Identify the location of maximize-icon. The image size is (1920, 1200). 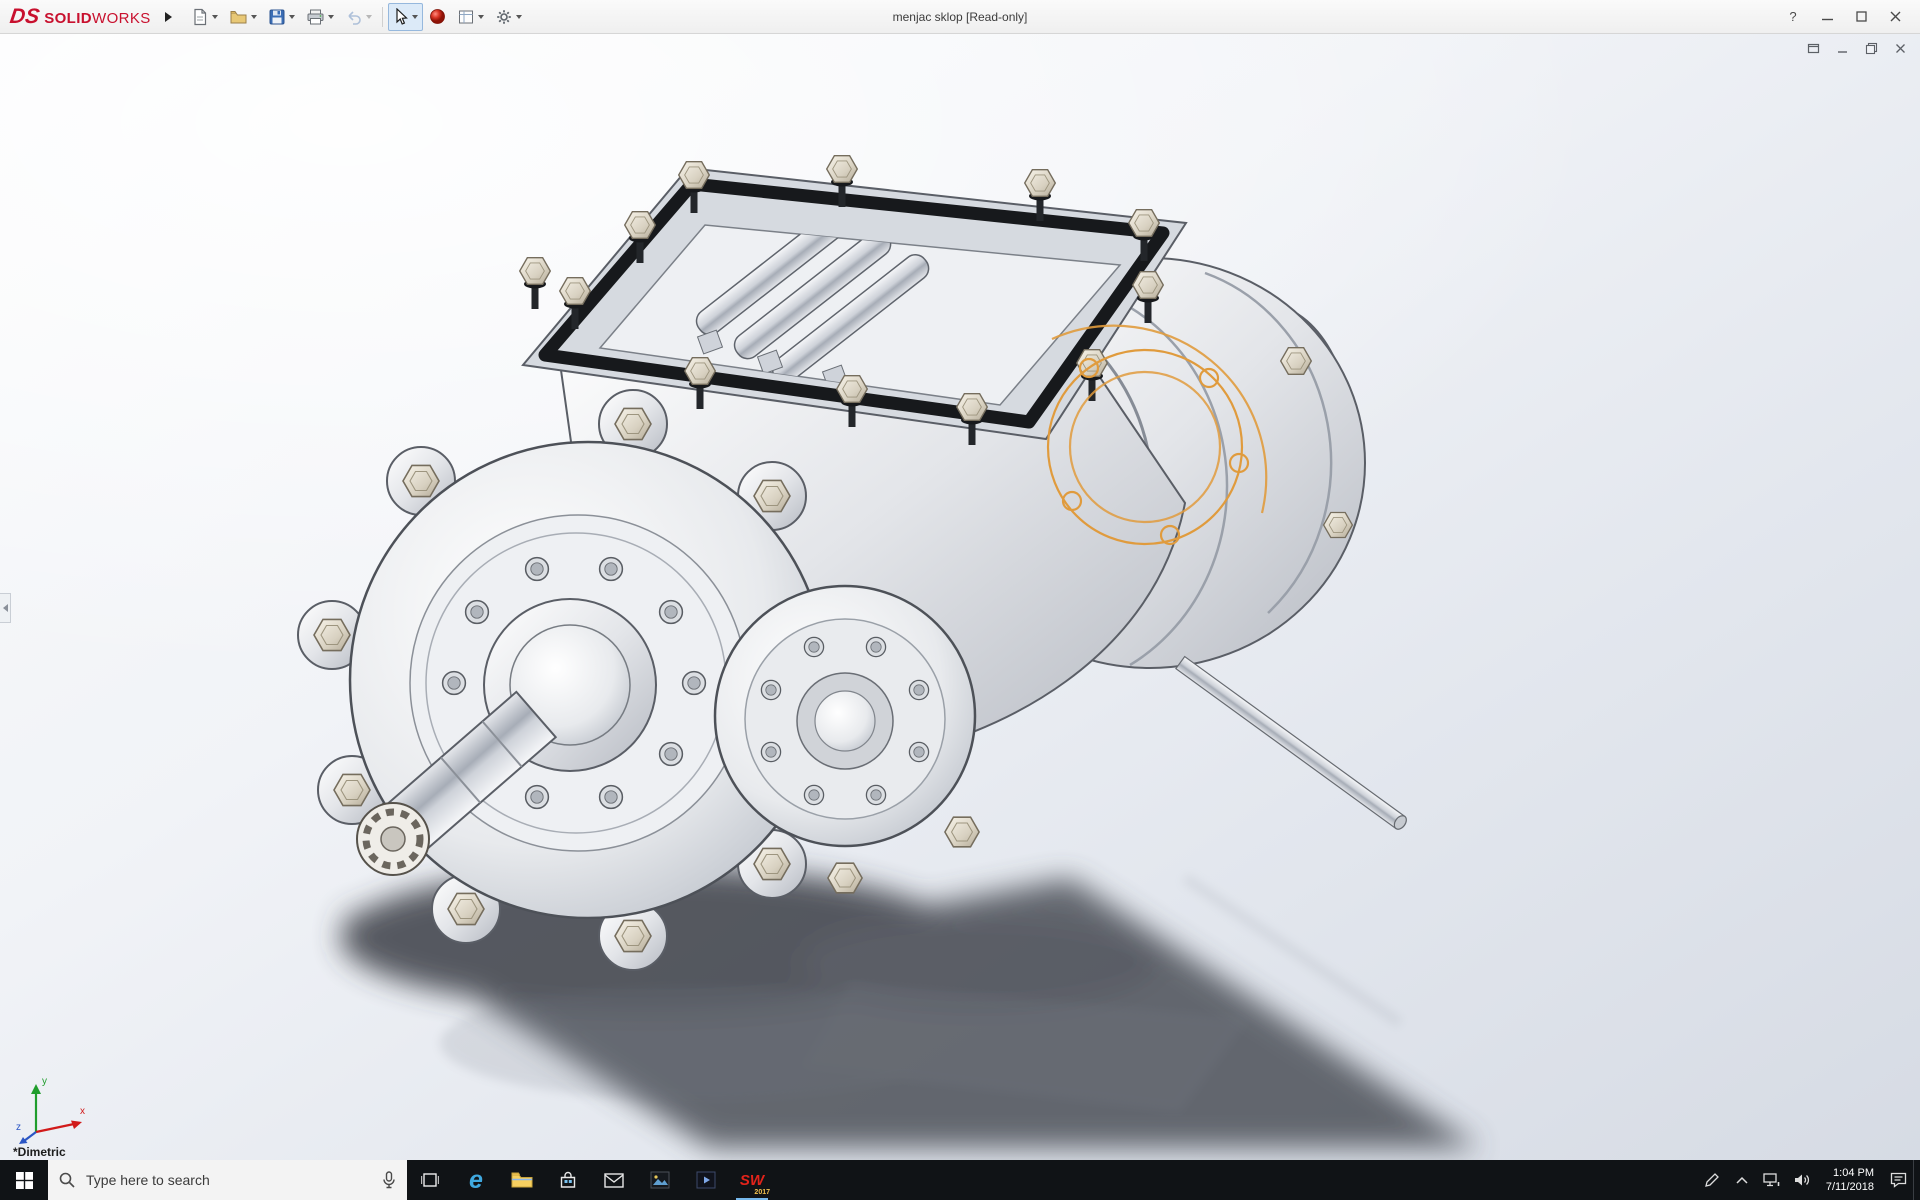
(1861, 16).